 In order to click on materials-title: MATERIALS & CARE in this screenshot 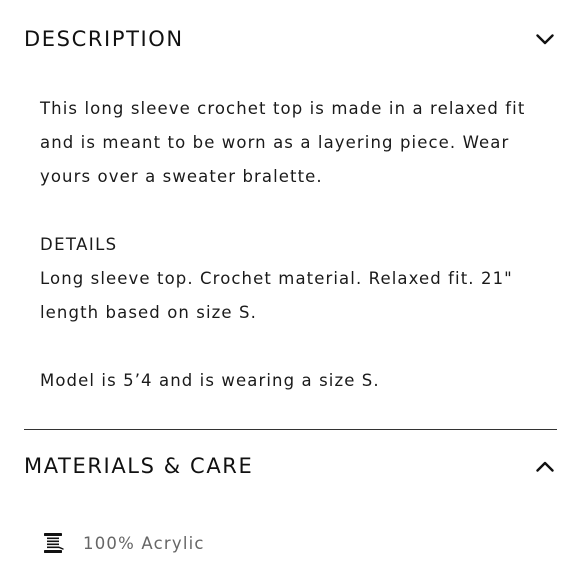, I will do `click(139, 466)`.